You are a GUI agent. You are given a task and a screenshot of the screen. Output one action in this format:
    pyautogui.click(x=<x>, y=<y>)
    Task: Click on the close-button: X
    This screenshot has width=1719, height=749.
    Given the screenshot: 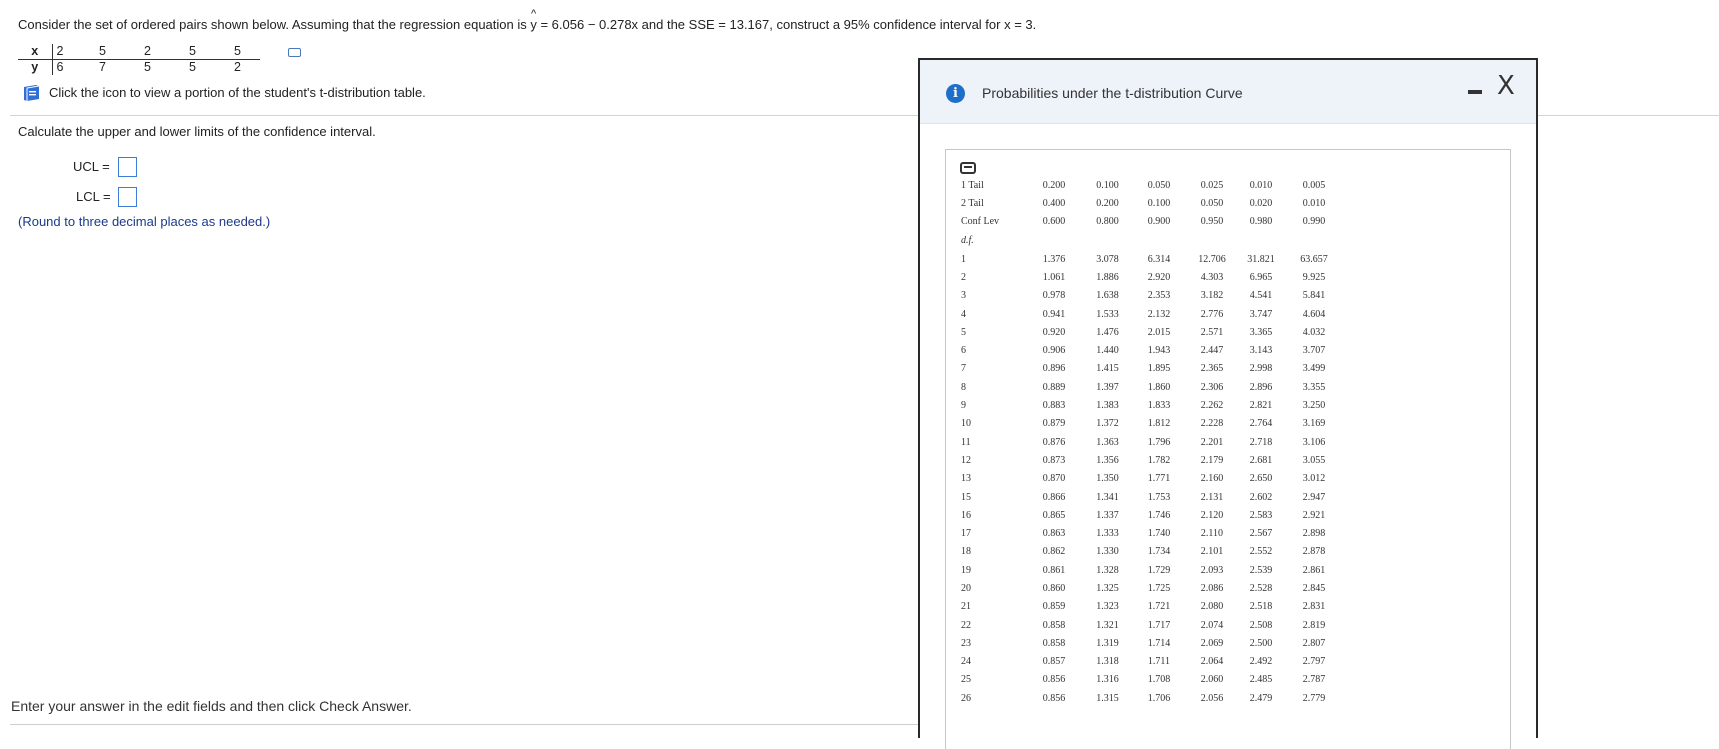 What is the action you would take?
    pyautogui.click(x=1506, y=86)
    